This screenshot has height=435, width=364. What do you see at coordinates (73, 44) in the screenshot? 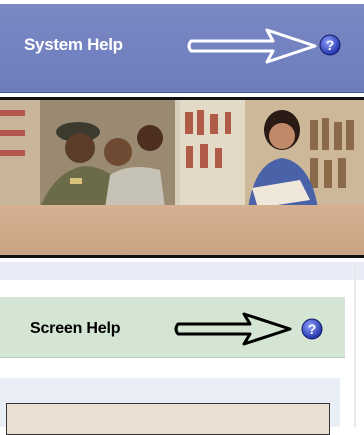
I see `system-help-label: System Help` at bounding box center [73, 44].